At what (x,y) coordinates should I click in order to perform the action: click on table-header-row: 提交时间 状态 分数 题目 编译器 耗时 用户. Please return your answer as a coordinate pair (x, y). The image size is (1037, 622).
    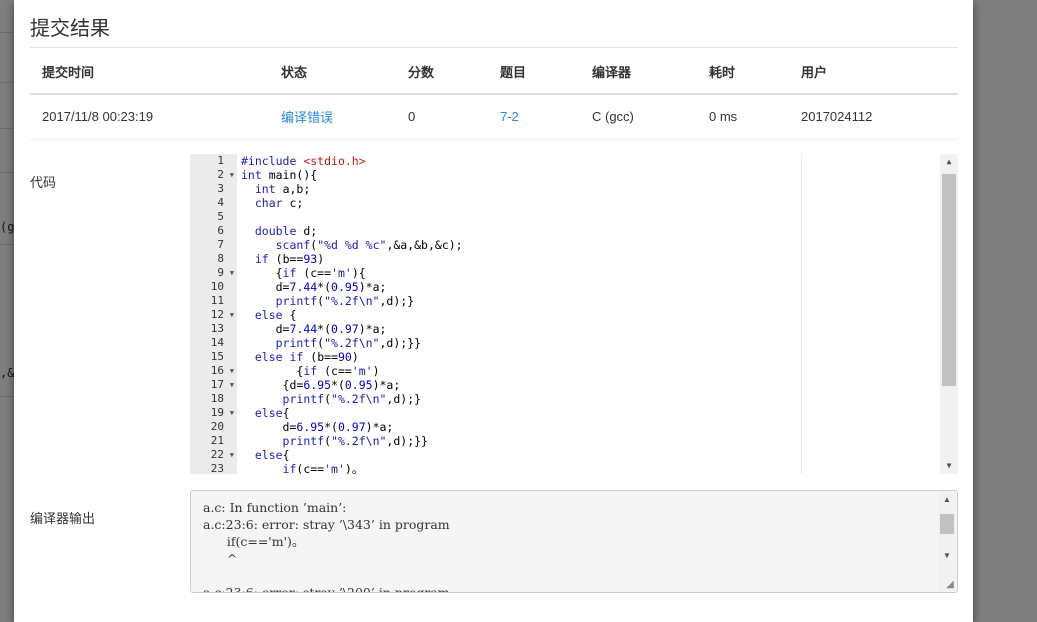
    Looking at the image, I should click on (494, 72).